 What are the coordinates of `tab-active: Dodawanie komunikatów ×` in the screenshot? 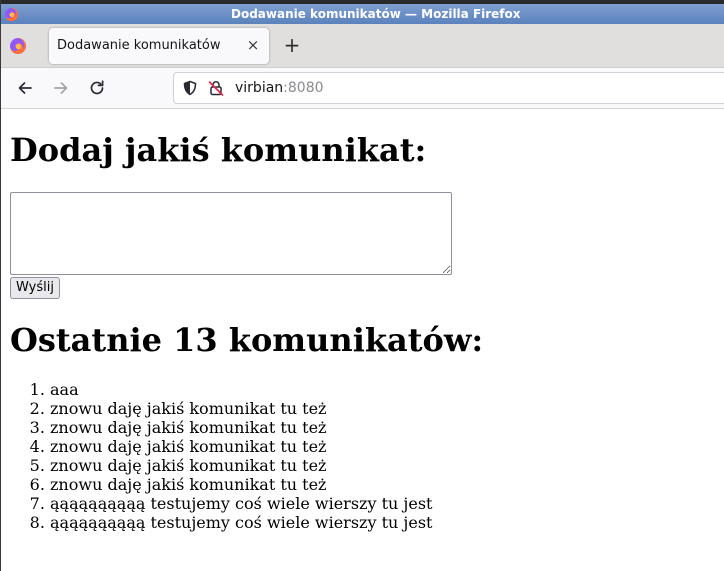 It's located at (159, 46).